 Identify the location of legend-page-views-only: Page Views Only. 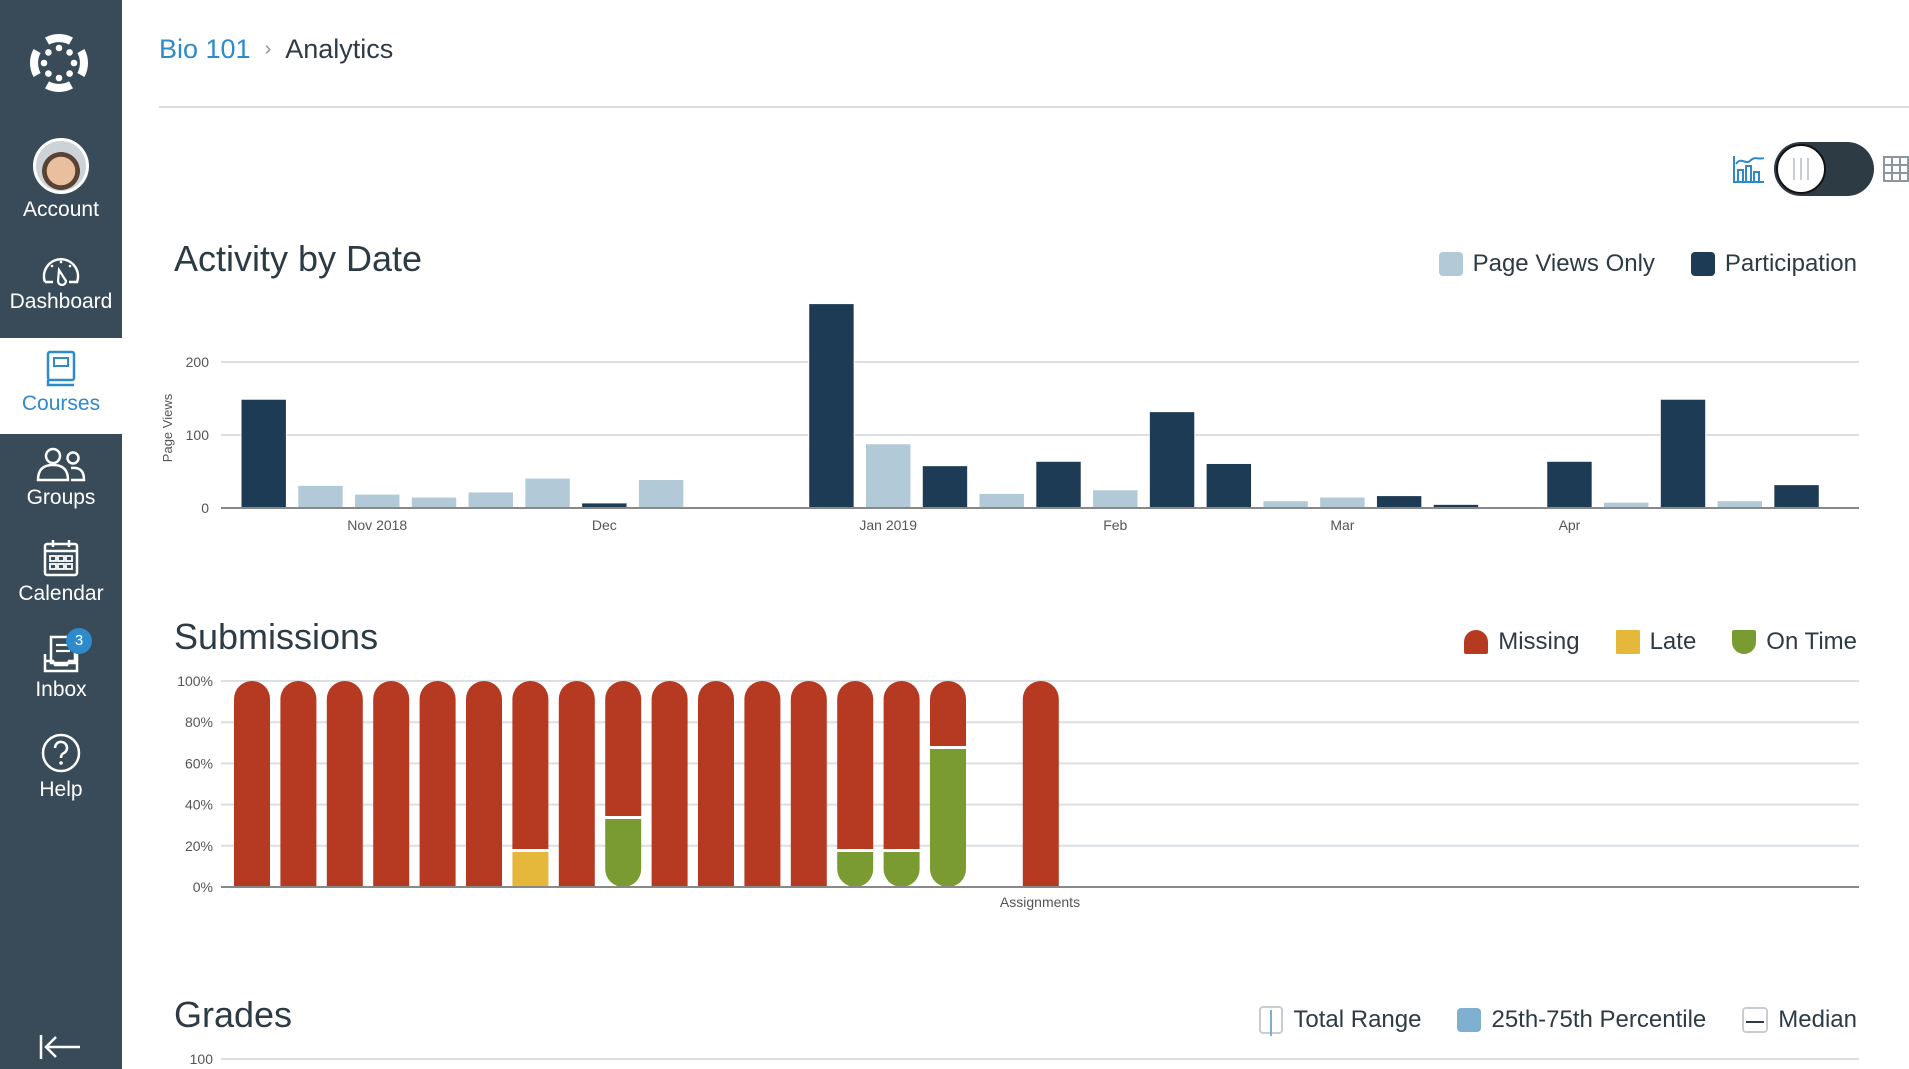
(1546, 264).